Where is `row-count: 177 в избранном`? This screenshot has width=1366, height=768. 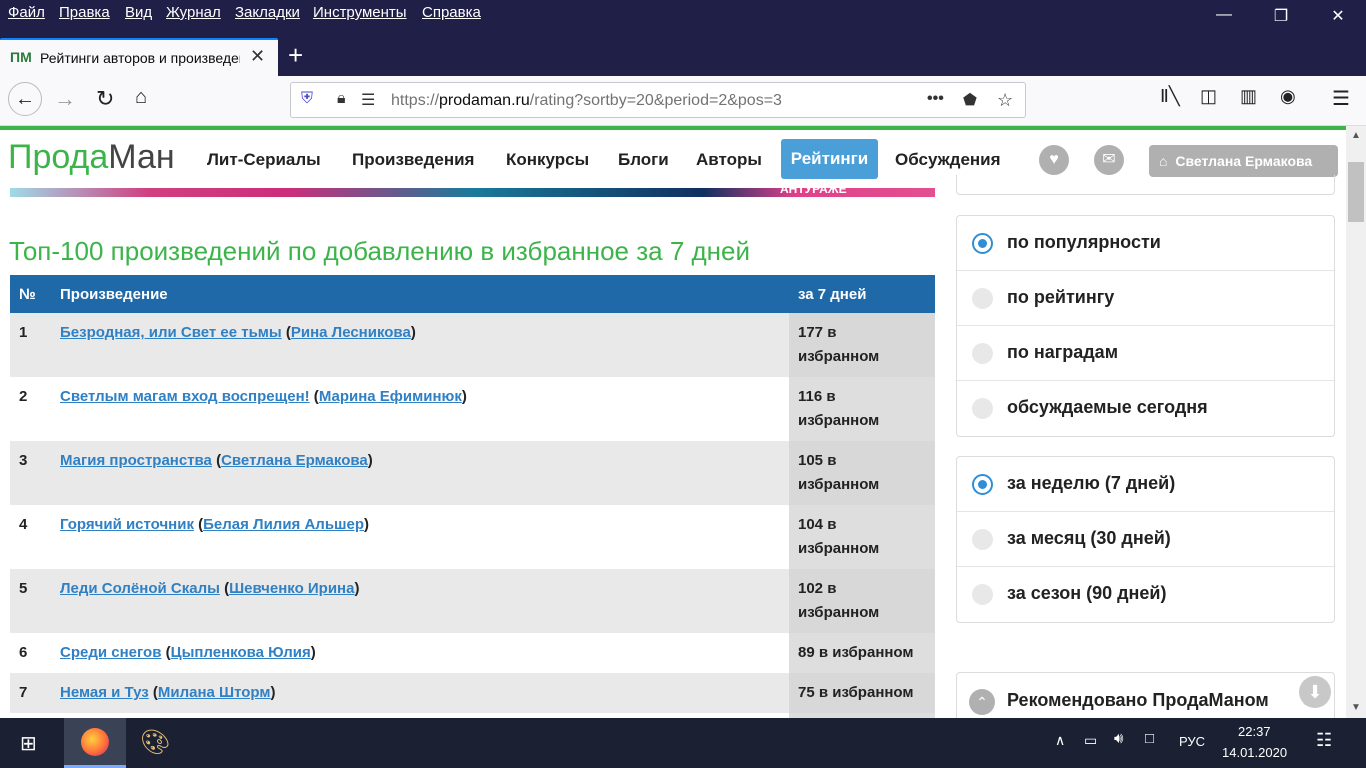
row-count: 177 в избранном is located at coordinates (862, 345).